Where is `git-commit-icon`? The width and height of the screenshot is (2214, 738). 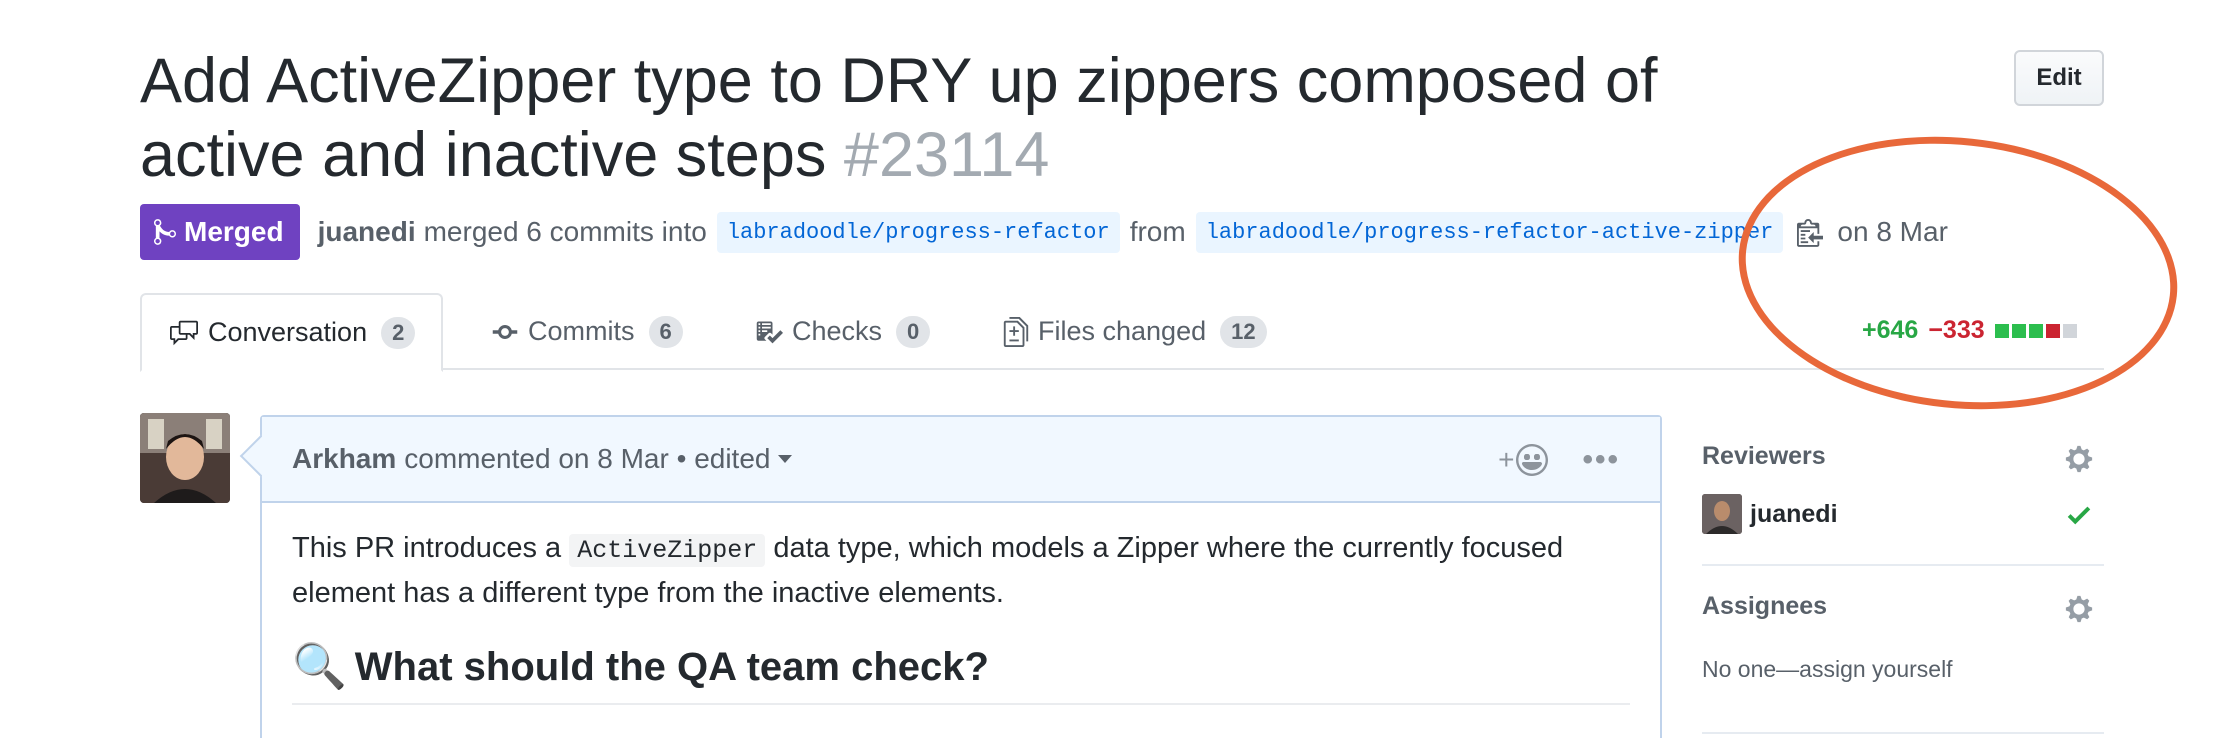
git-commit-icon is located at coordinates (505, 332).